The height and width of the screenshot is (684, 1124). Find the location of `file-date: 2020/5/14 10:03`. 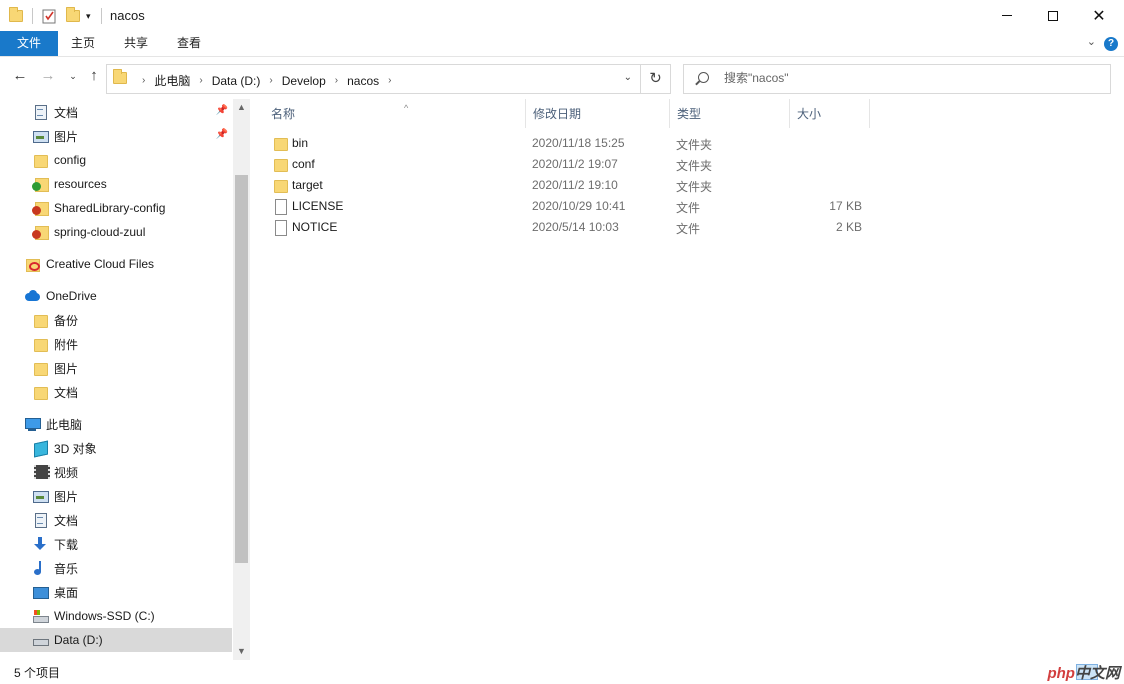

file-date: 2020/5/14 10:03 is located at coordinates (575, 227).